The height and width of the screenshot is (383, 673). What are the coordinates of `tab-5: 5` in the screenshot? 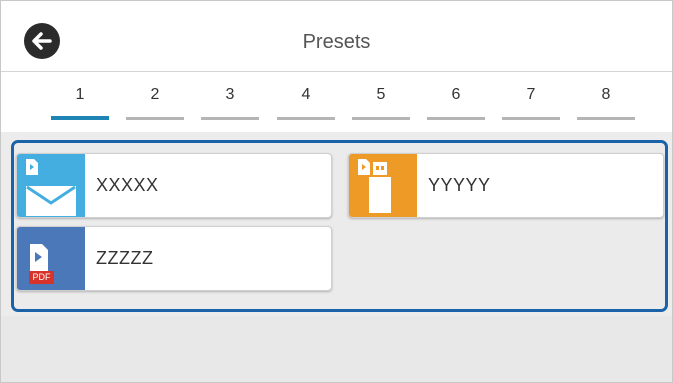 It's located at (381, 100).